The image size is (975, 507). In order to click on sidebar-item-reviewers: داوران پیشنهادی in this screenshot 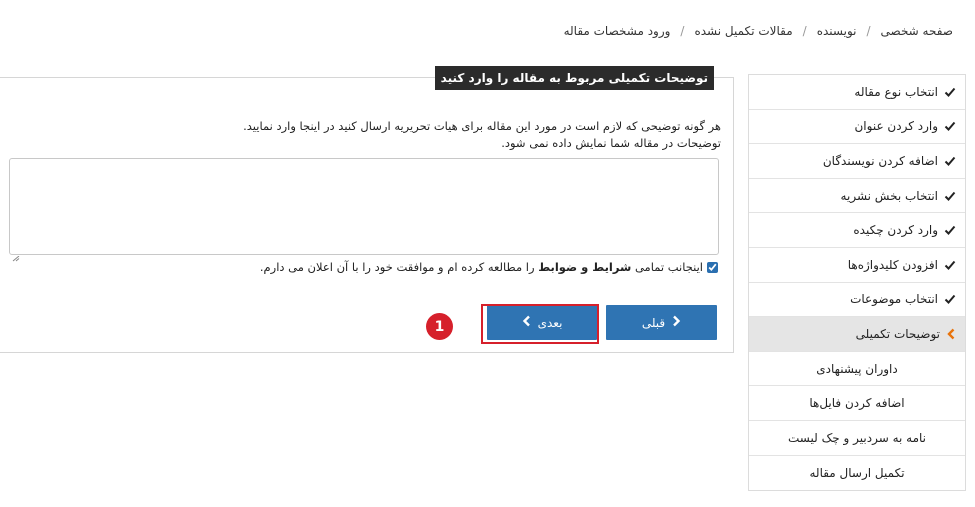, I will do `click(857, 369)`.